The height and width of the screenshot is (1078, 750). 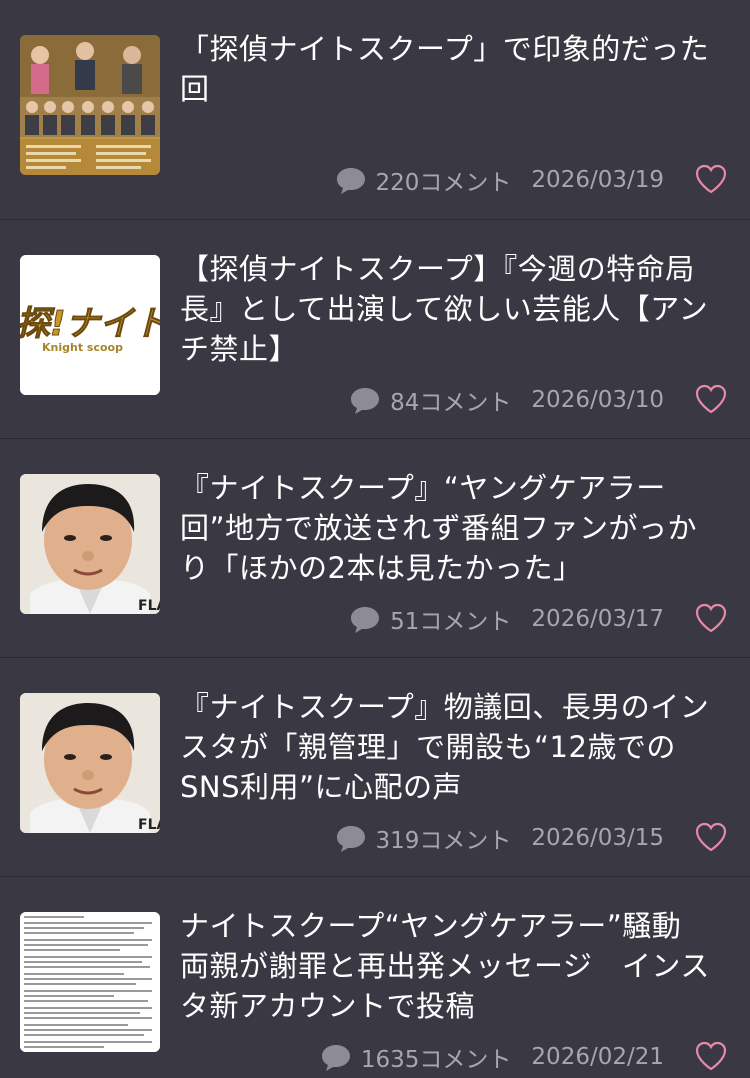 What do you see at coordinates (82, 347) in the screenshot?
I see `logo-text: Knight scoop` at bounding box center [82, 347].